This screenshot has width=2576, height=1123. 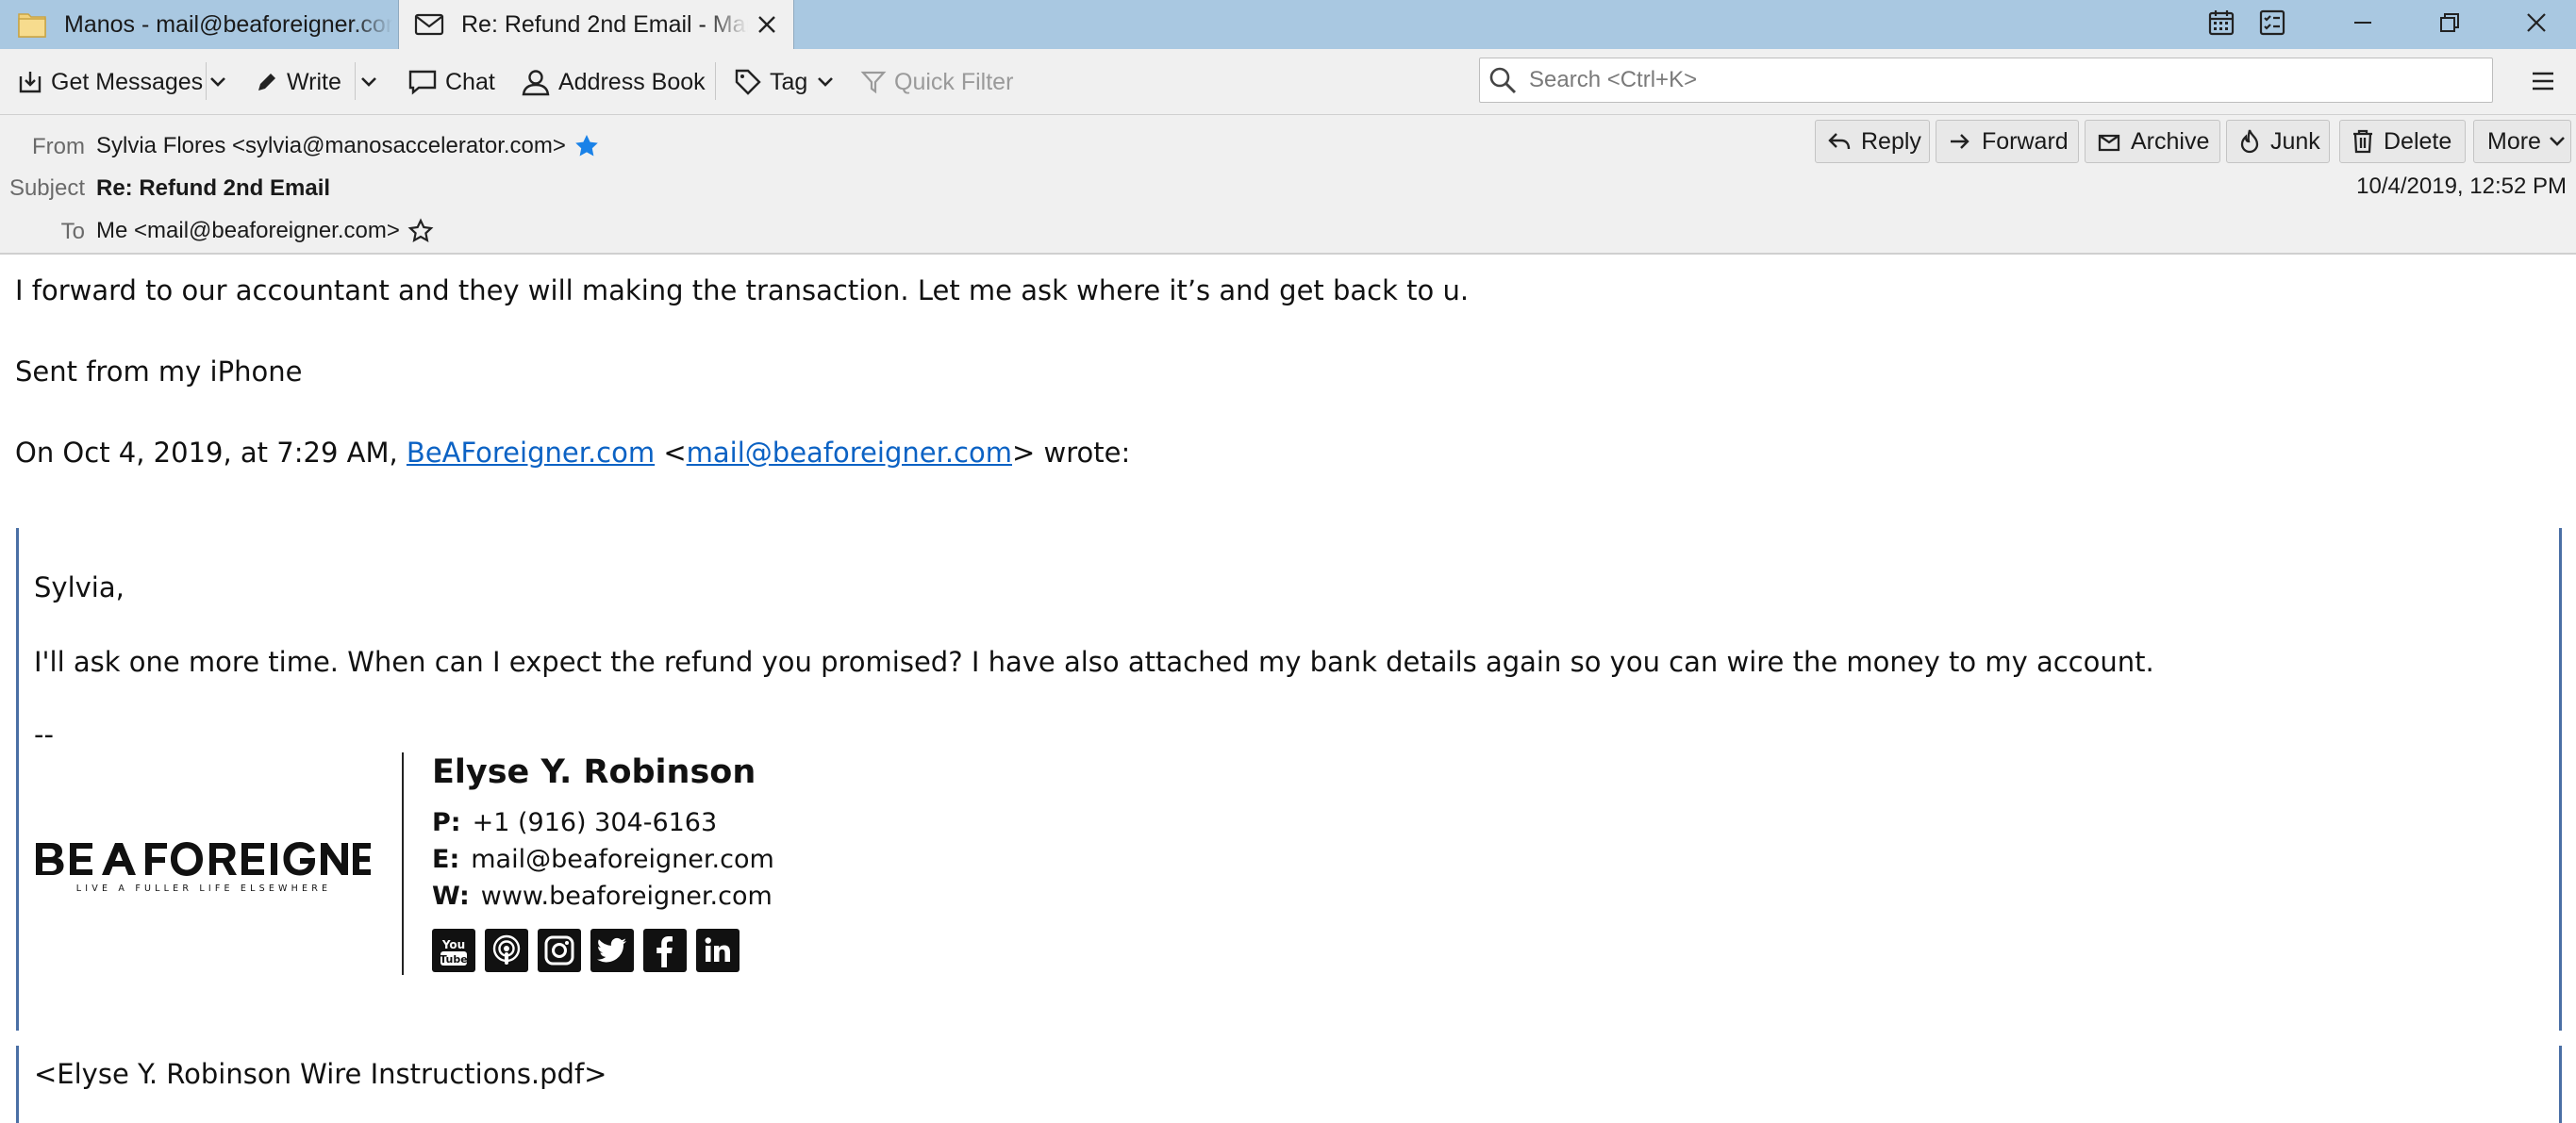 I want to click on logo-image: LIVE A FULLER LIFE ELSEWHERE, so click(x=204, y=868).